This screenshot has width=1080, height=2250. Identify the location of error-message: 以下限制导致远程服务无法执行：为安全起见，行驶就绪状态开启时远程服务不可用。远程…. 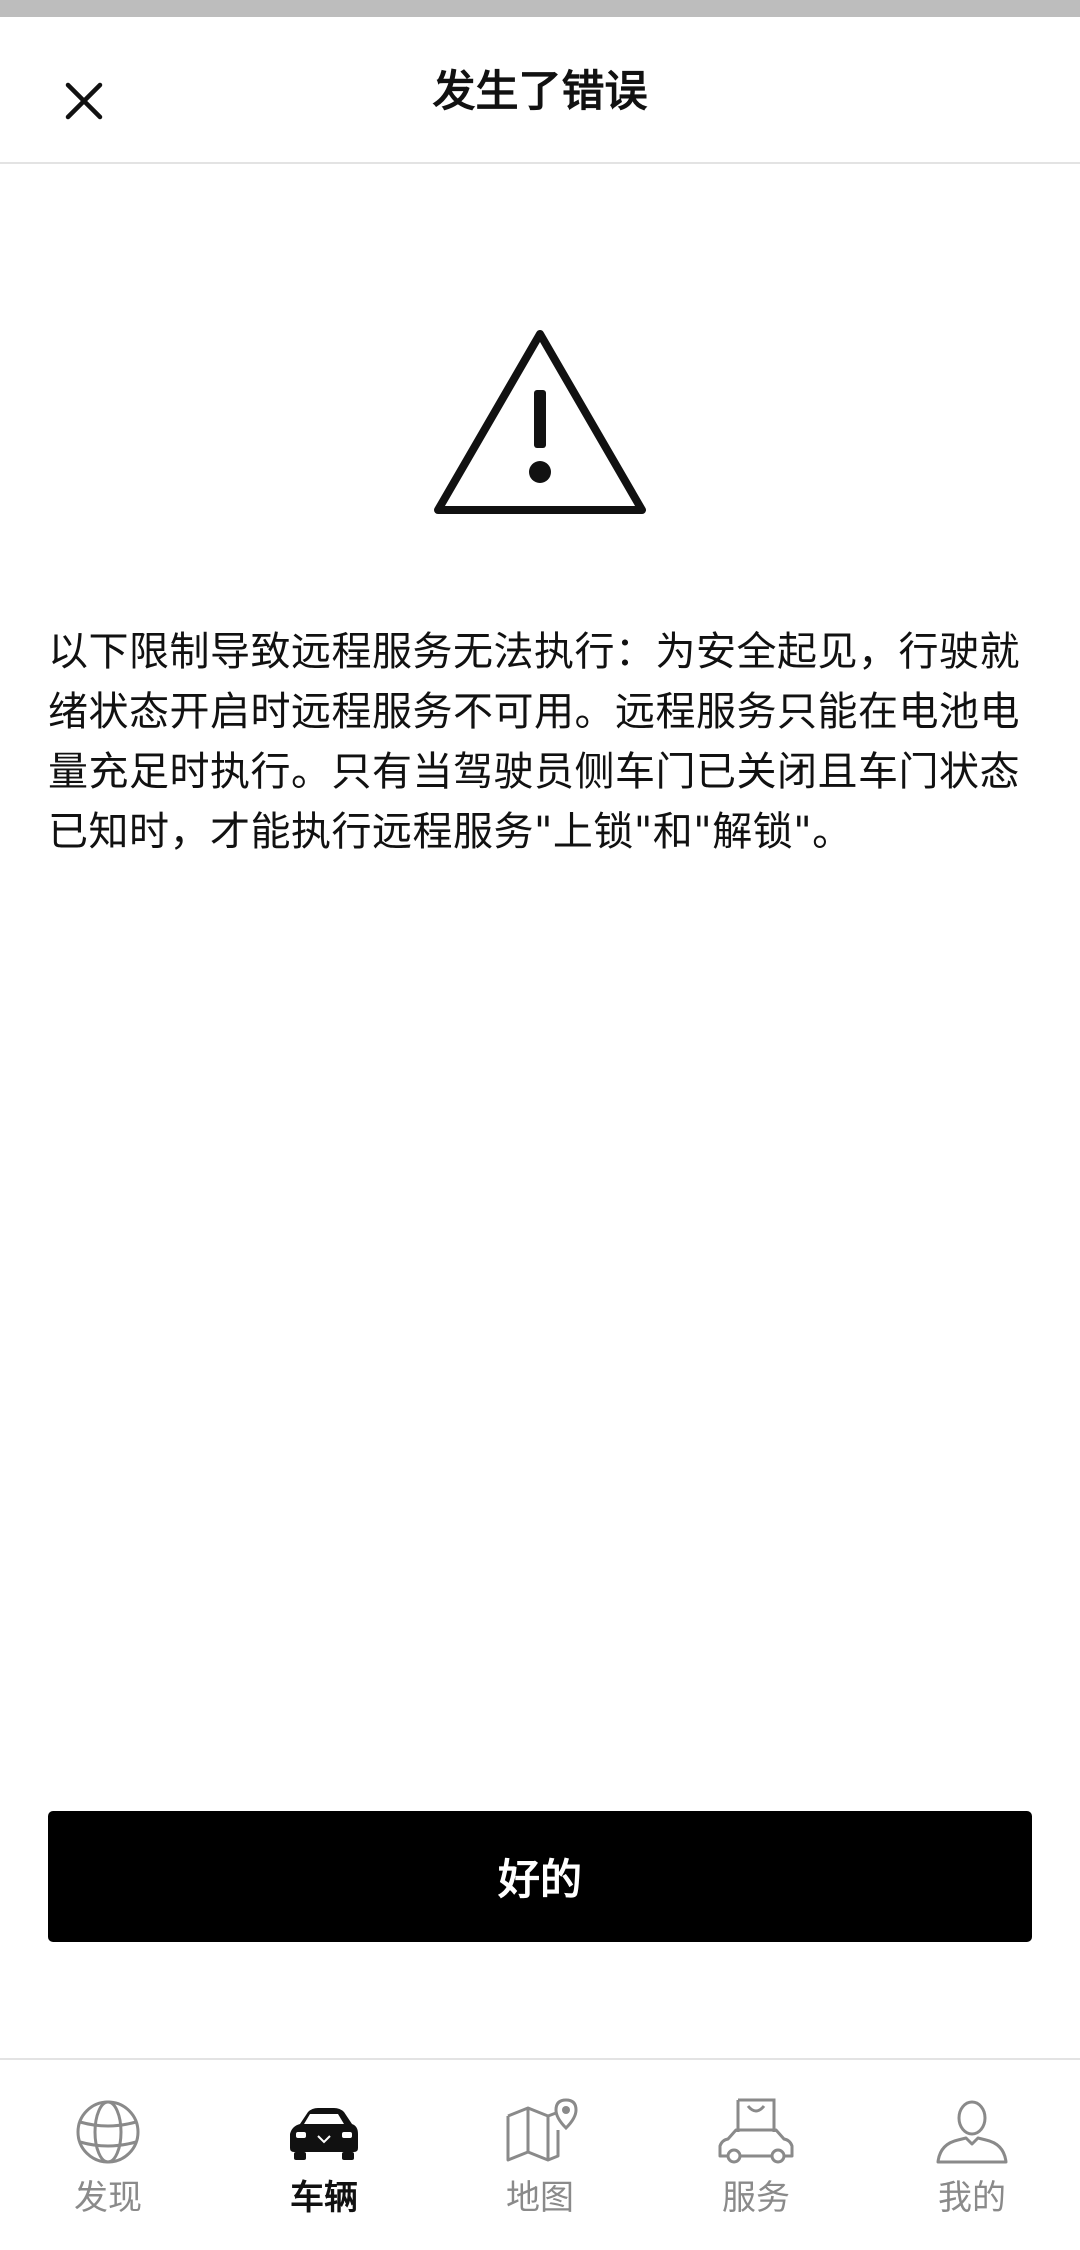
(534, 742).